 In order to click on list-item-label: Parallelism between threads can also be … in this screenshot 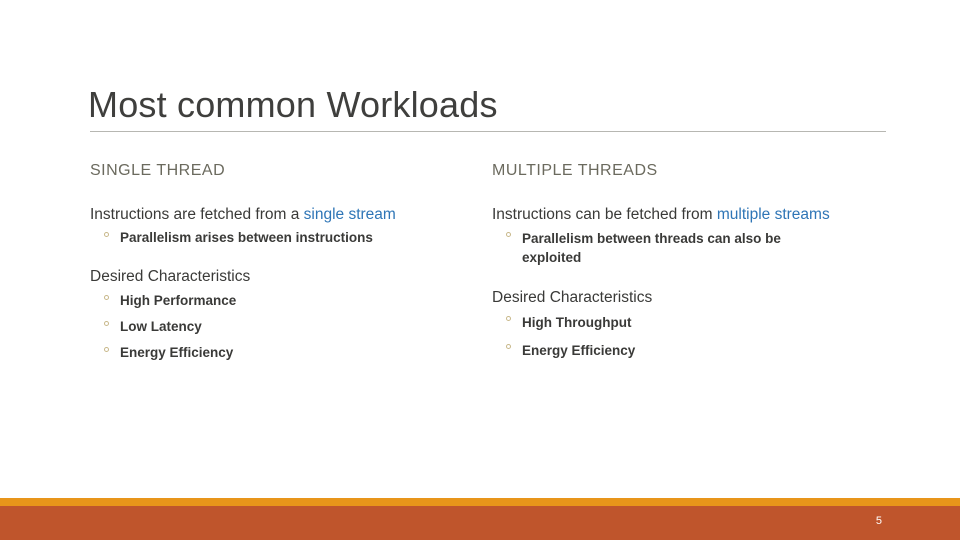, I will do `click(651, 248)`.